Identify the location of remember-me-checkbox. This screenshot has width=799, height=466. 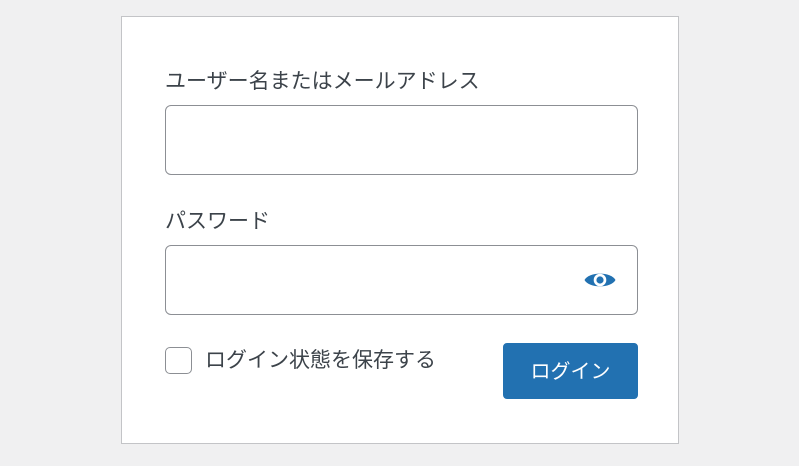
(178, 360).